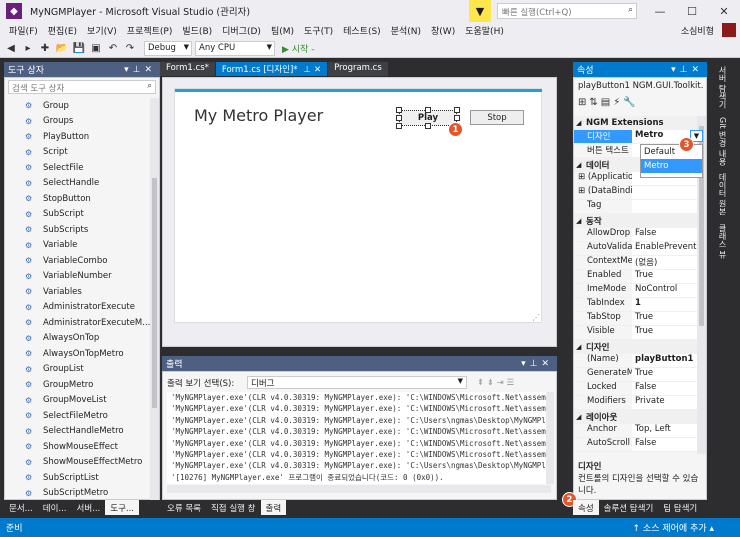 Image resolution: width=740 pixels, height=537 pixels. I want to click on side-tab: 데이터 원본, so click(722, 194).